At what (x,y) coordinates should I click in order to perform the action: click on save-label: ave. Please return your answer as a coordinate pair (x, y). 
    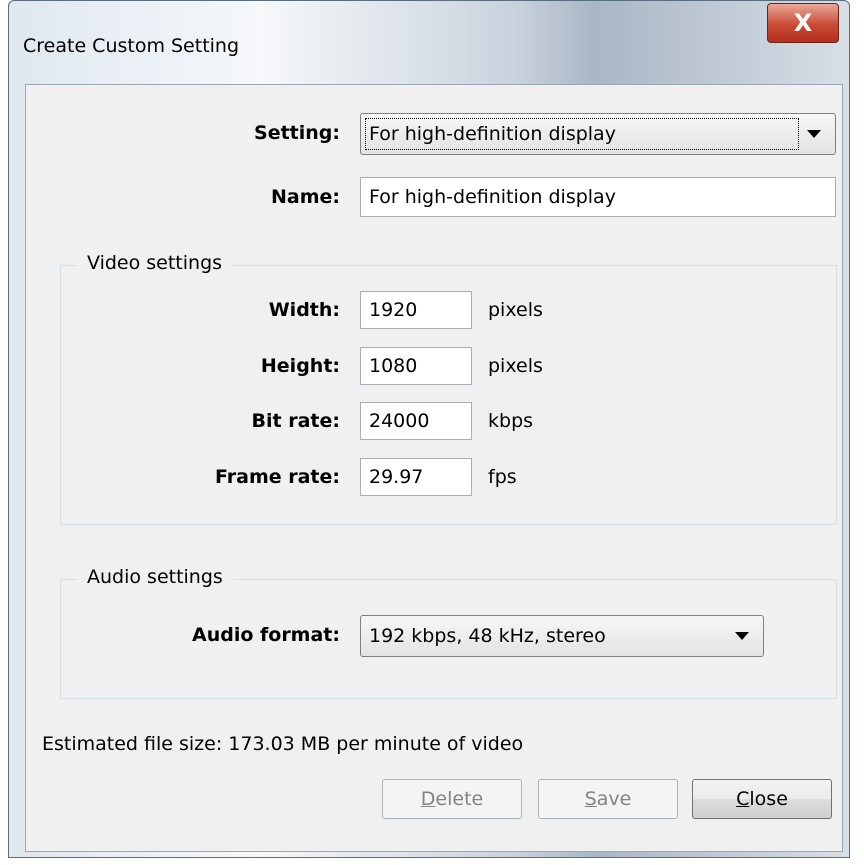
    Looking at the image, I should click on (614, 799).